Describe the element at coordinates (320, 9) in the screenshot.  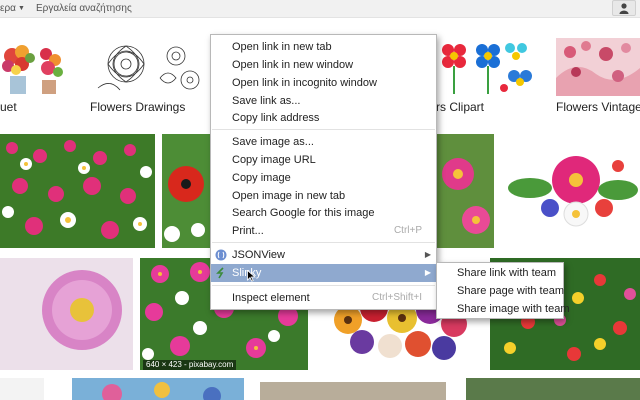
I see `search-toolbar: ερα ▼ Εργαλεία αναζήτησης` at that location.